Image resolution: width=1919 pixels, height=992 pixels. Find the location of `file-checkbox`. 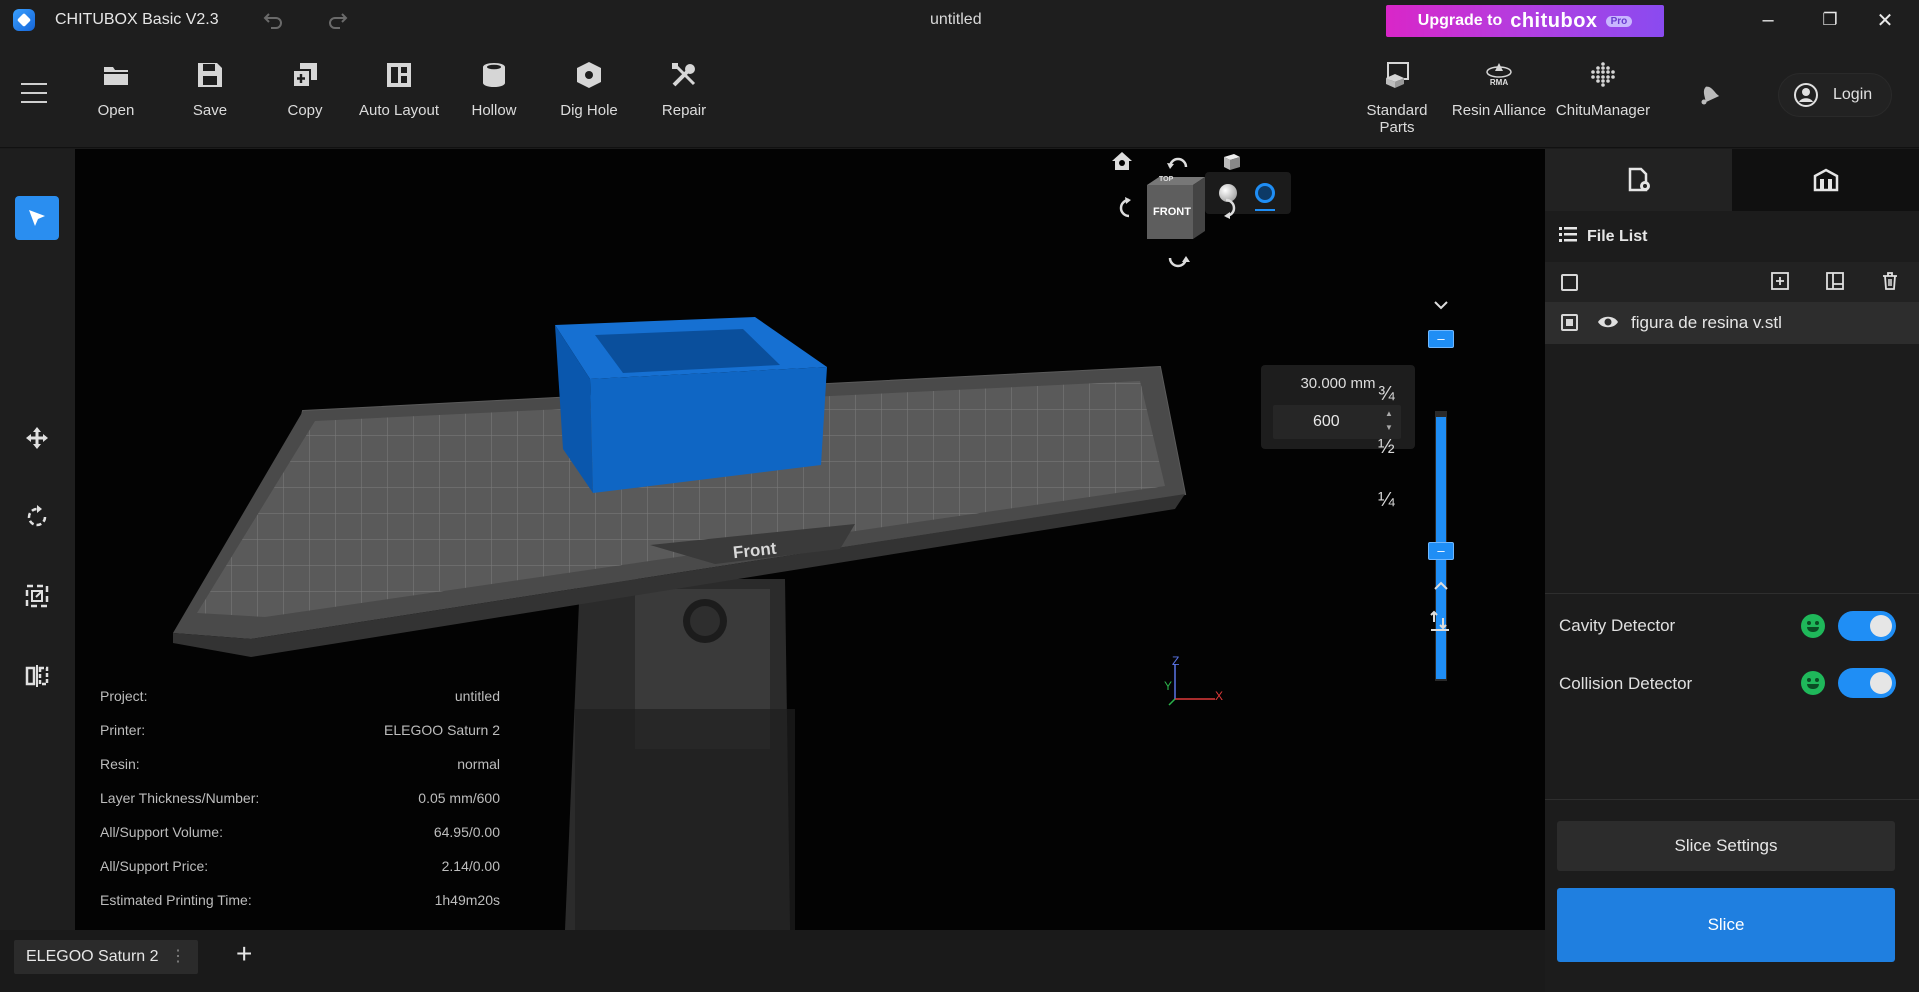

file-checkbox is located at coordinates (1569, 322).